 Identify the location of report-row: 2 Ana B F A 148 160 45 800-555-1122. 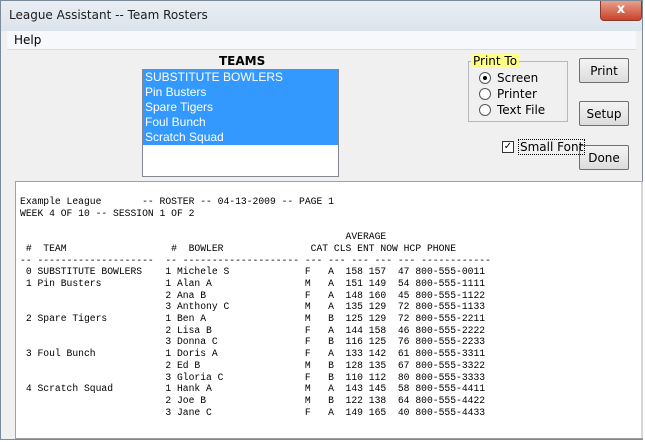
(253, 295).